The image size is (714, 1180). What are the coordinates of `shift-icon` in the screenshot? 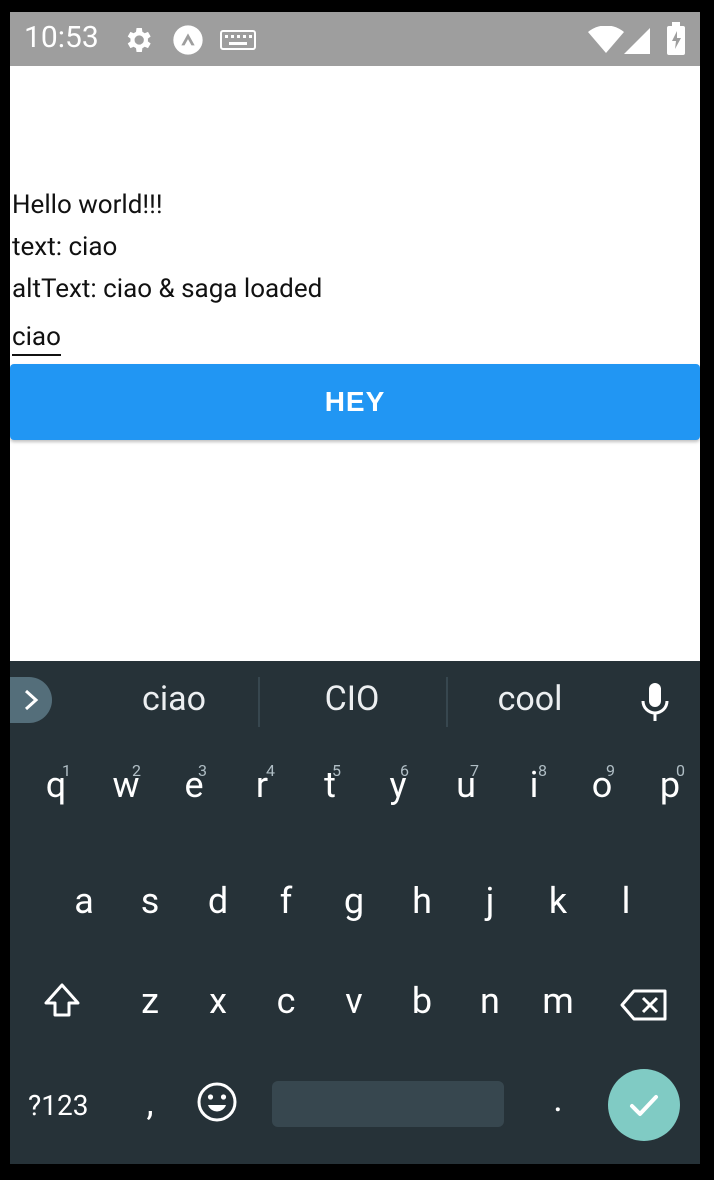 It's located at (62, 1000).